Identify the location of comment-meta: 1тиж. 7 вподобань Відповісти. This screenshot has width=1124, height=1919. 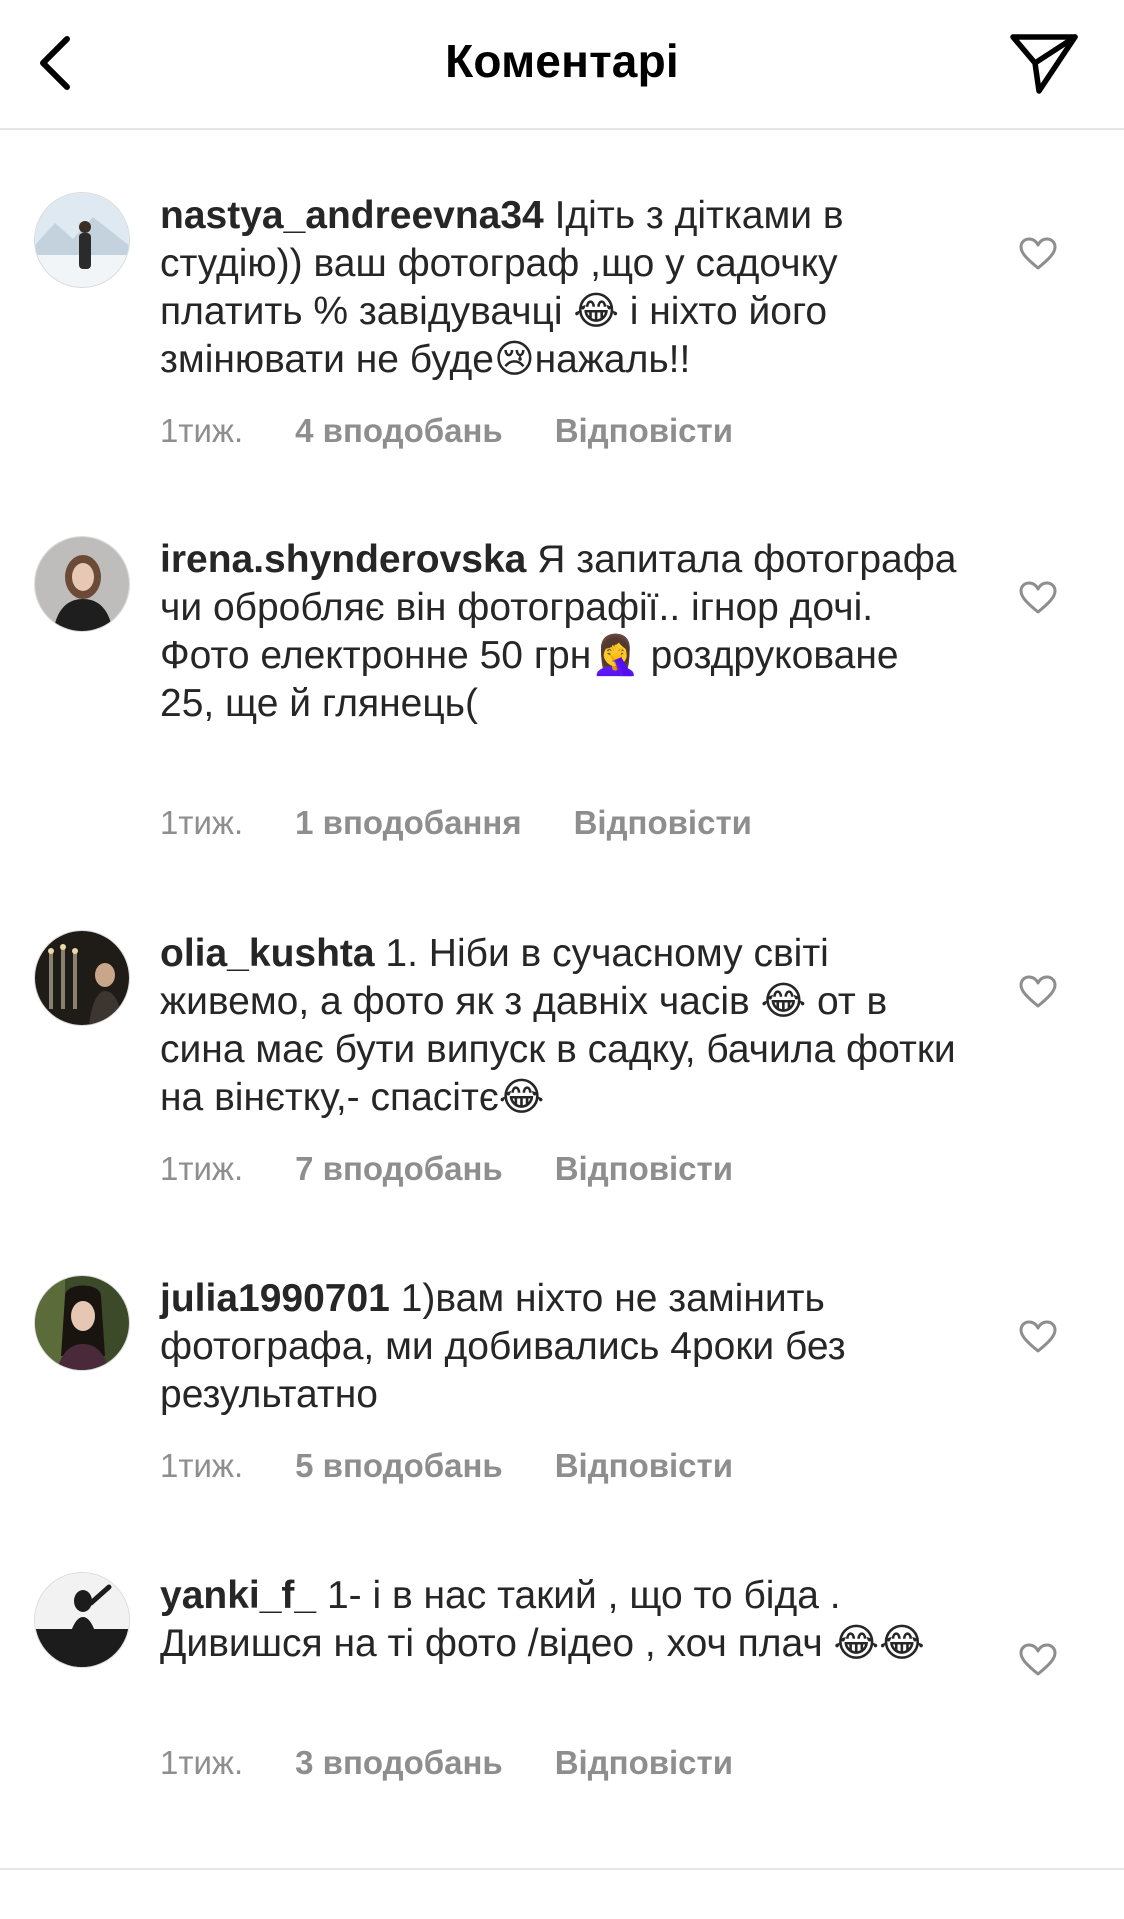
(446, 1169).